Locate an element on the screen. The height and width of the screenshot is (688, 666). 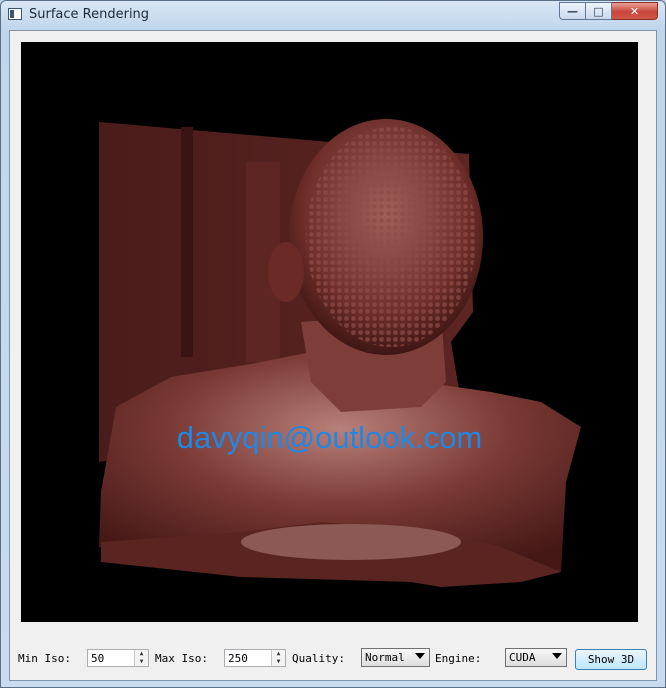
maximize-button: □ is located at coordinates (599, 11).